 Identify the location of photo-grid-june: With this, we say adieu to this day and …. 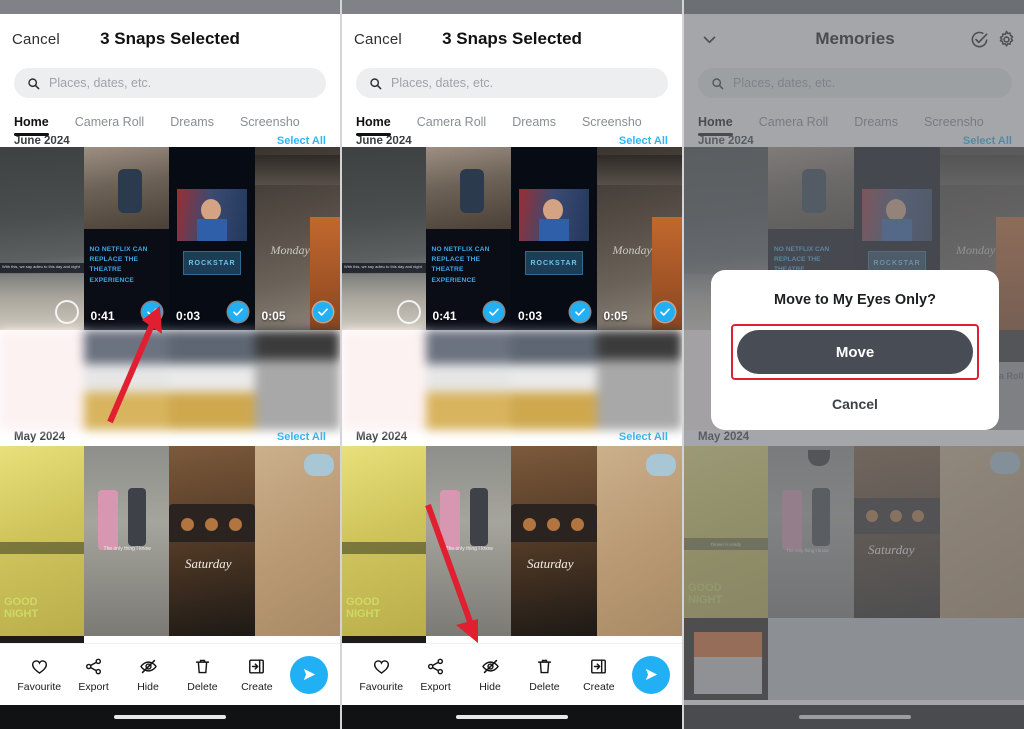
(170, 238).